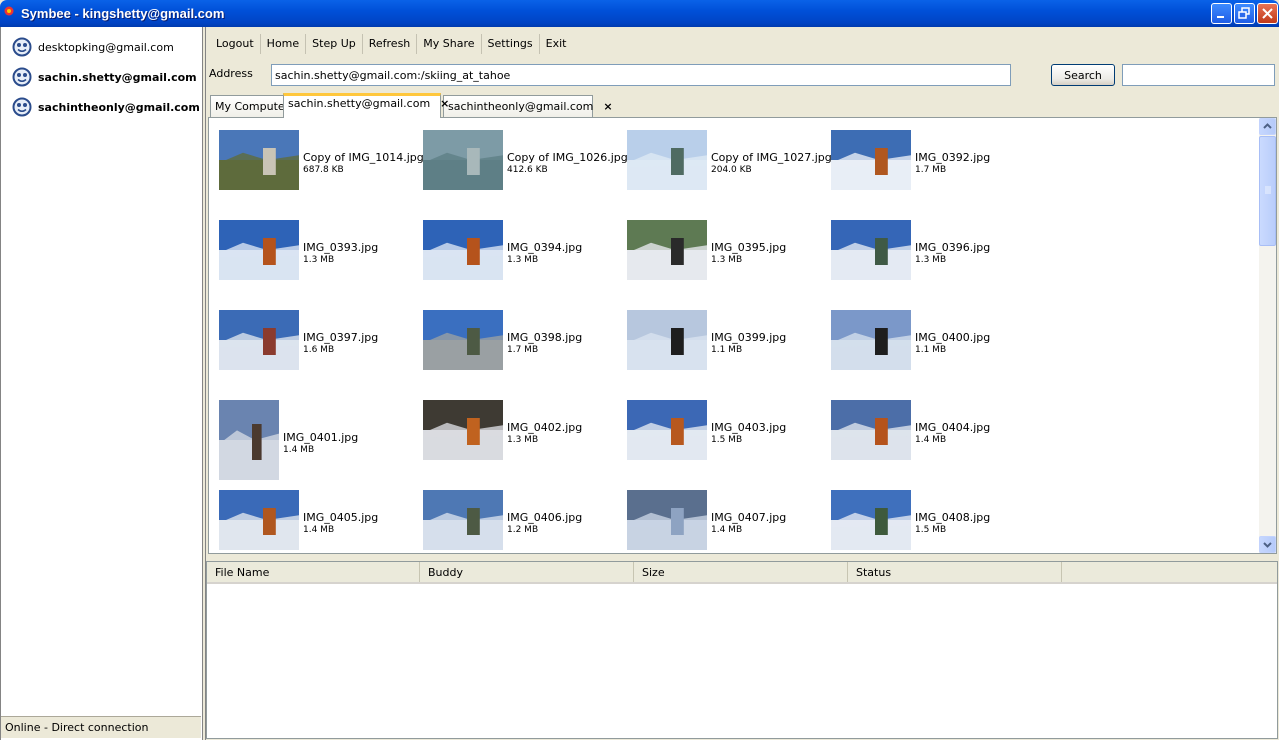 This screenshot has height=740, width=1279. Describe the element at coordinates (749, 427) in the screenshot. I see `file-name: IMG_0403.jpg` at that location.